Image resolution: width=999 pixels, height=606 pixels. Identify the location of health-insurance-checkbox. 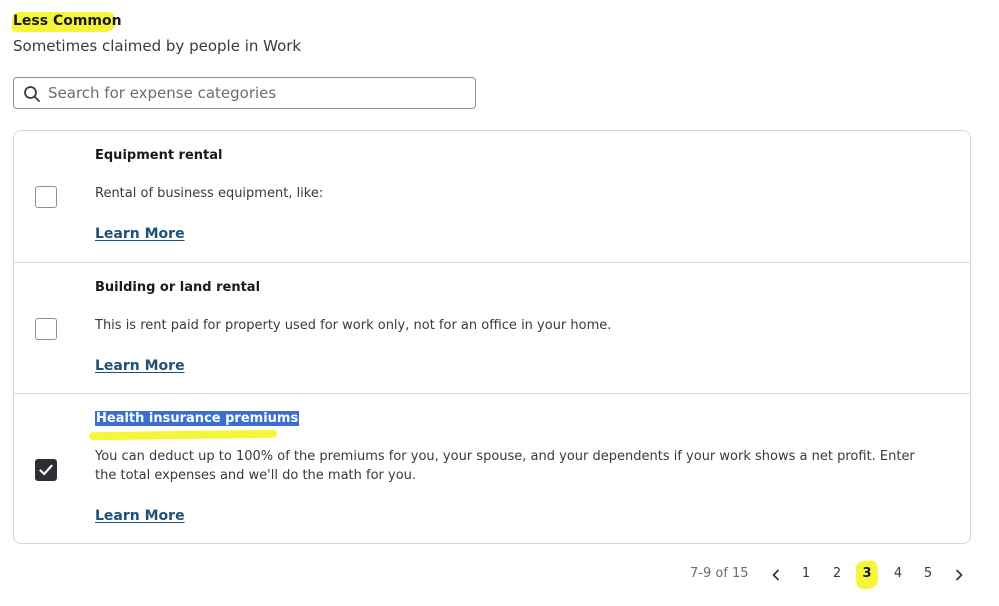
(46, 470).